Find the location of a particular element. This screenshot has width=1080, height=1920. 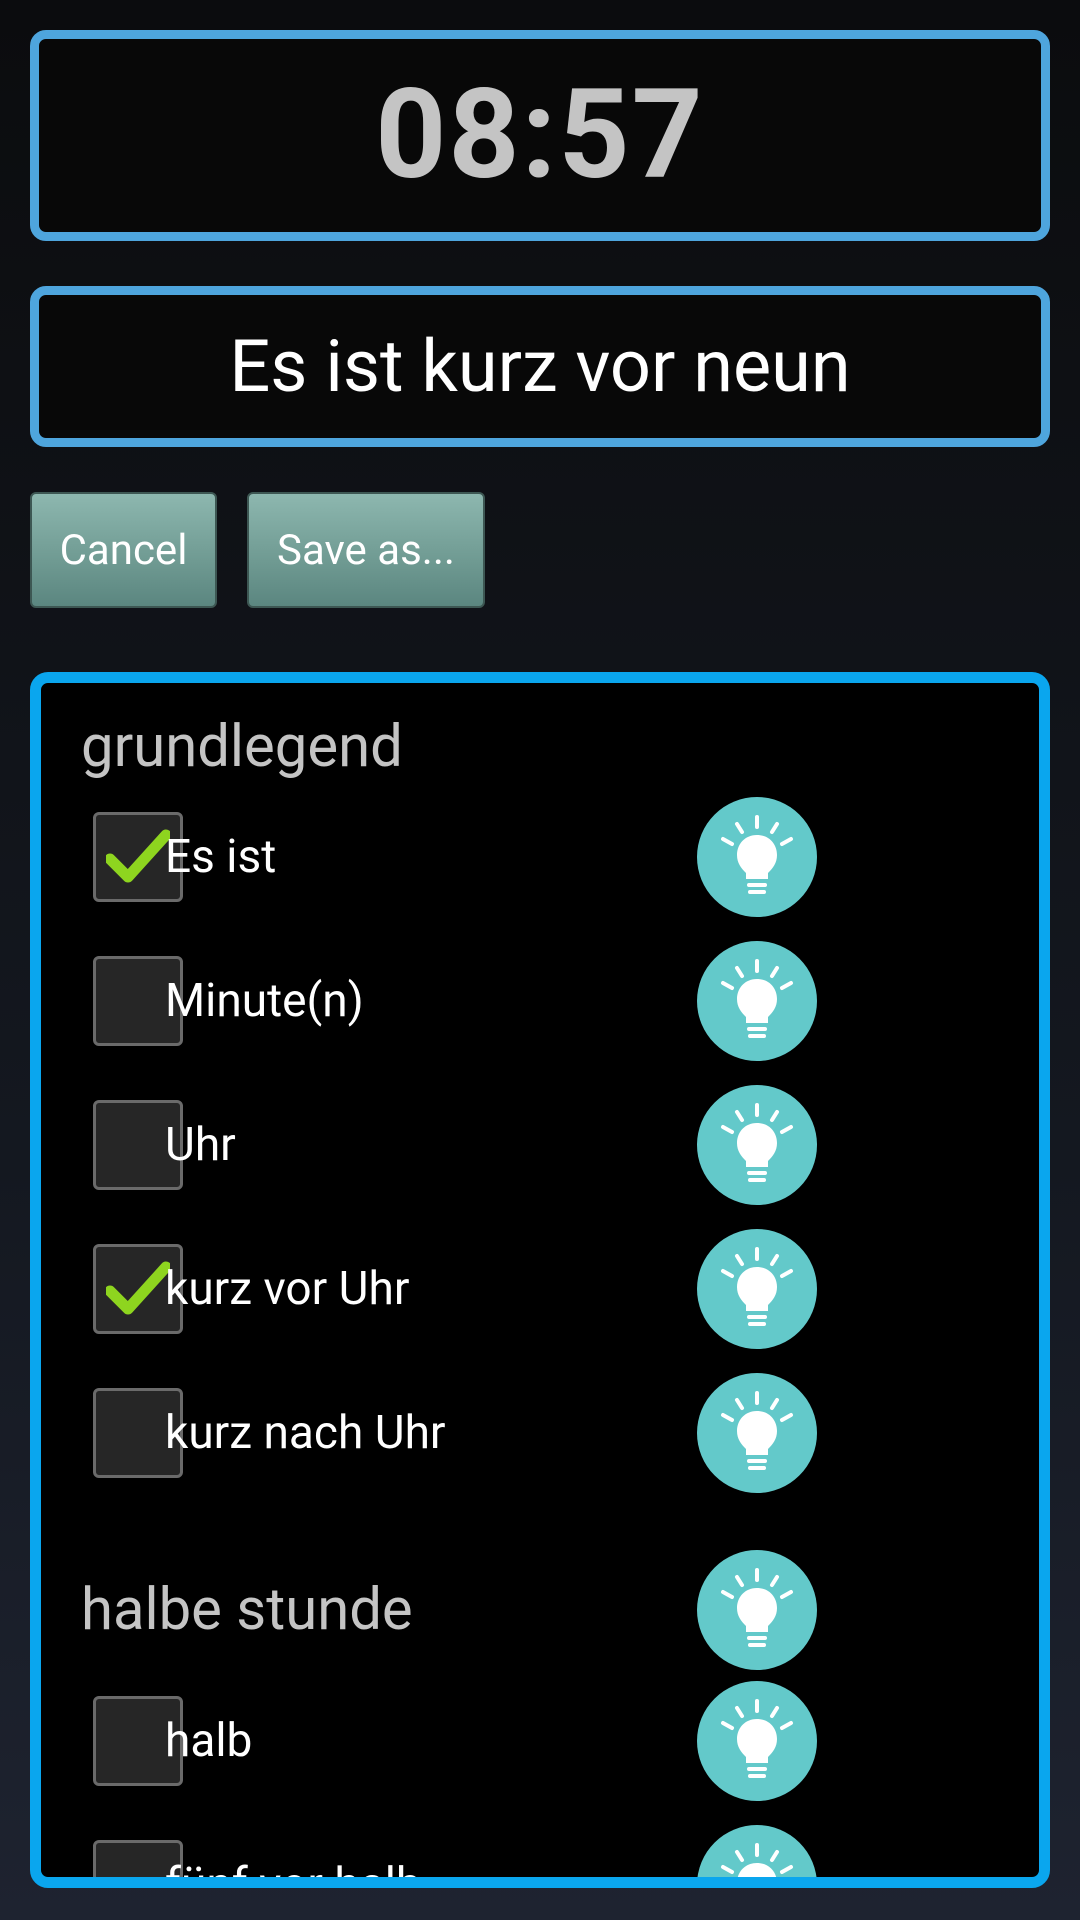

time-text: 08:57 is located at coordinates (540, 135).